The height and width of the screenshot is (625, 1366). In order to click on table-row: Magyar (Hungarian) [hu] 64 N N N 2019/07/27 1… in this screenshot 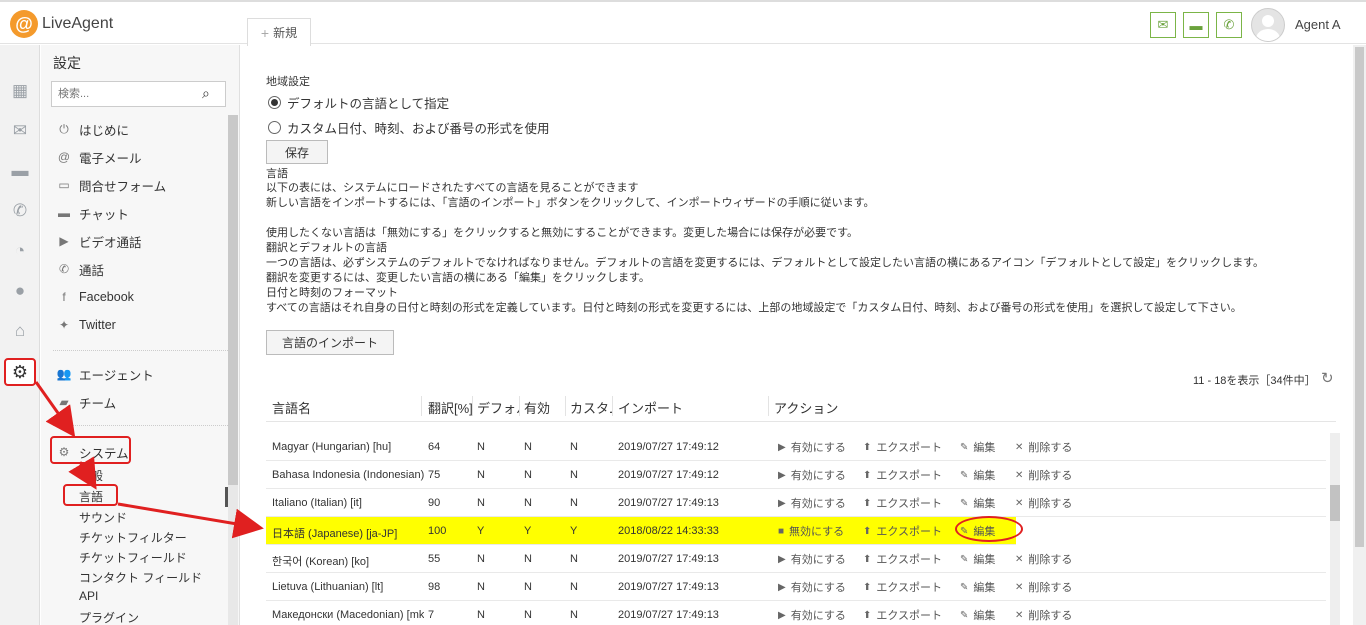, I will do `click(796, 447)`.